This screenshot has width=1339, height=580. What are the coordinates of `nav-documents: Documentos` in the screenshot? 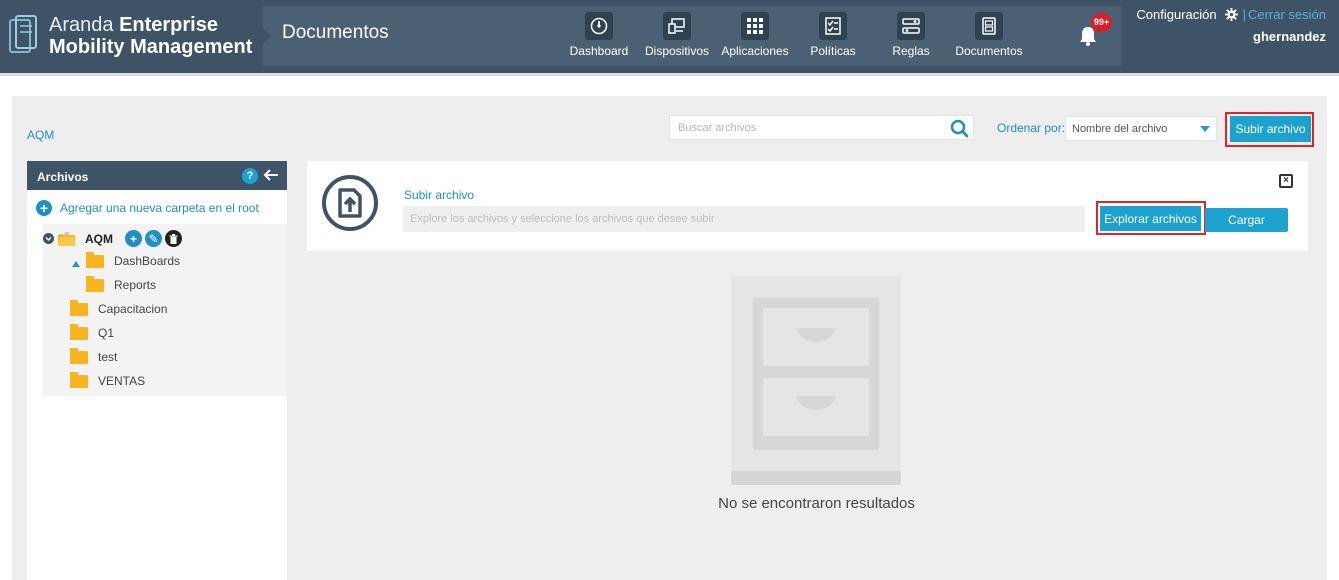 It's located at (989, 35).